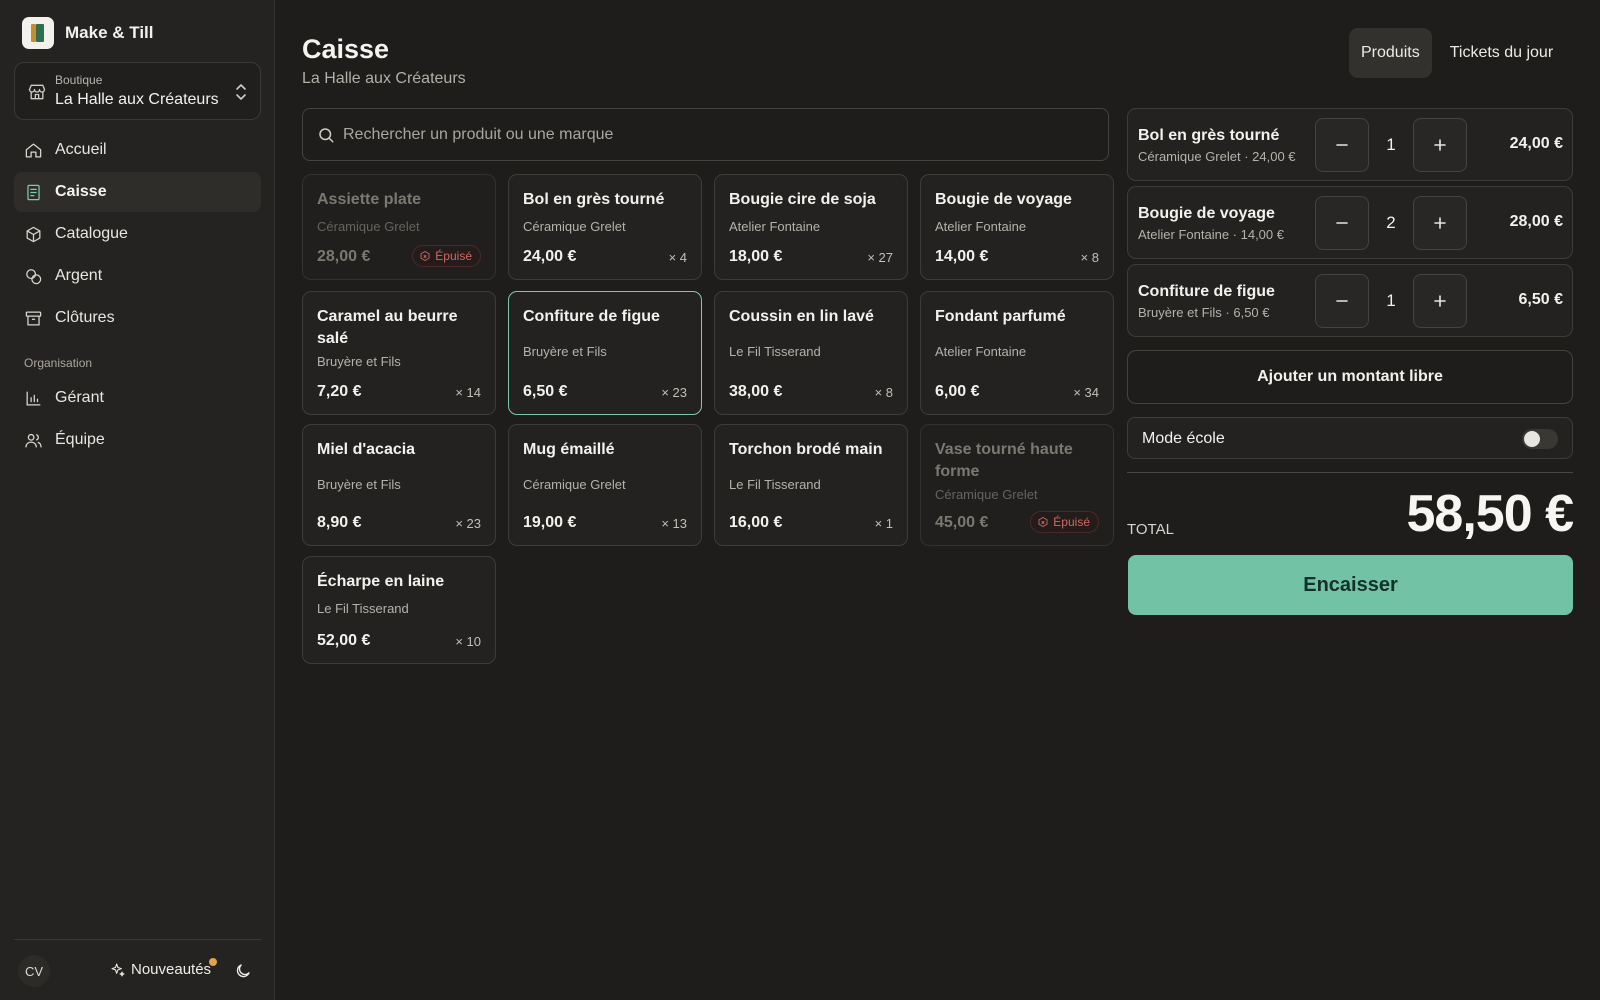 The height and width of the screenshot is (1000, 1600). I want to click on product-card: Mug émaillé Céramique Grelet 19,00 € × 13, so click(605, 485).